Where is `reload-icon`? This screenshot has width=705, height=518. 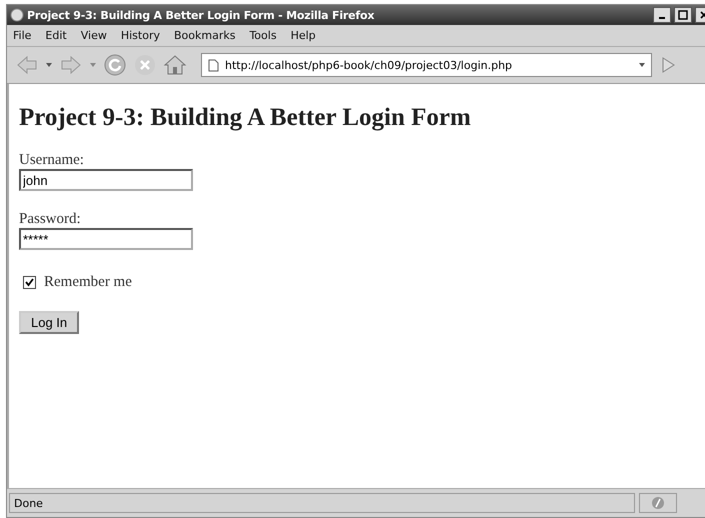 reload-icon is located at coordinates (115, 65).